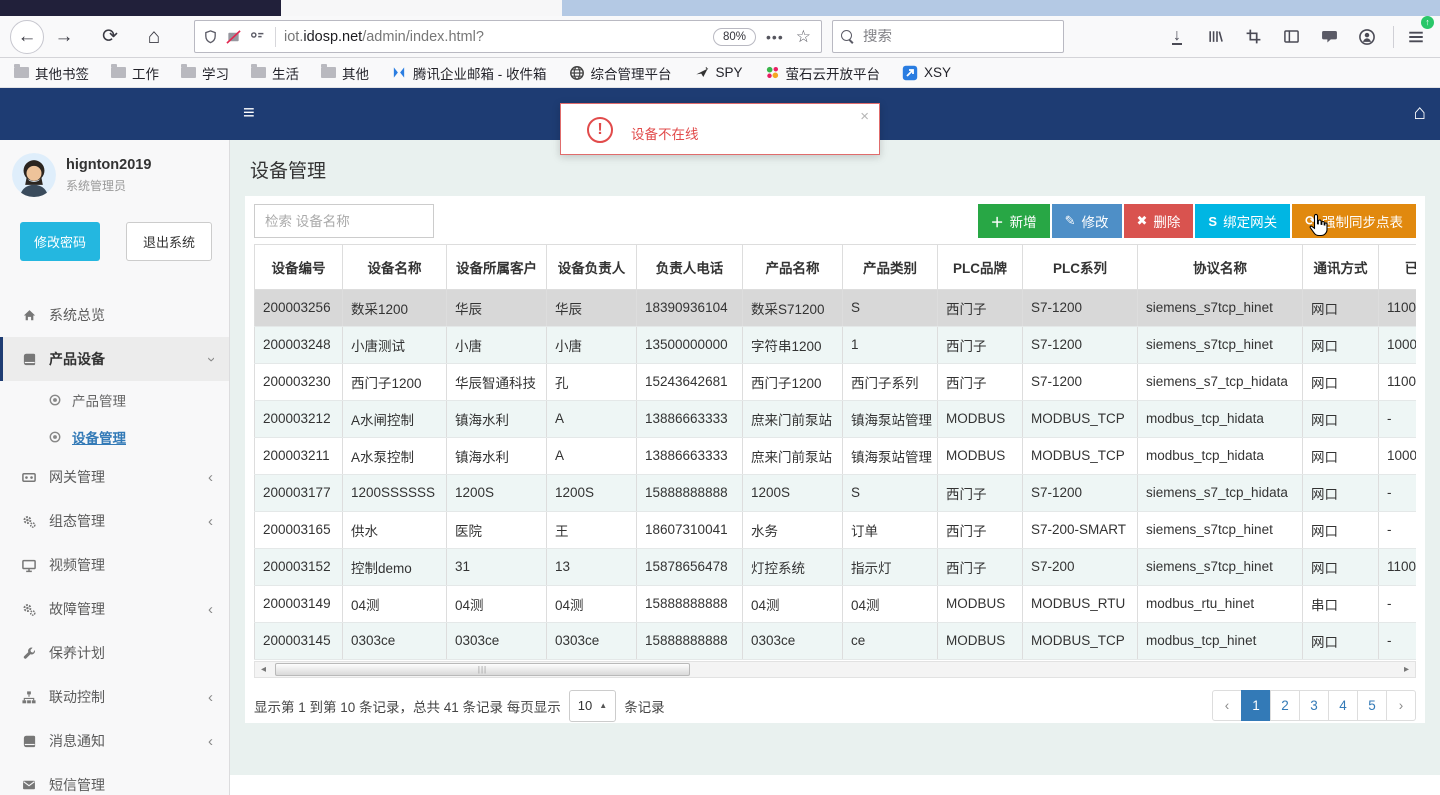  Describe the element at coordinates (114, 436) in the screenshot. I see `sidebar-subitem: 设备管理` at that location.